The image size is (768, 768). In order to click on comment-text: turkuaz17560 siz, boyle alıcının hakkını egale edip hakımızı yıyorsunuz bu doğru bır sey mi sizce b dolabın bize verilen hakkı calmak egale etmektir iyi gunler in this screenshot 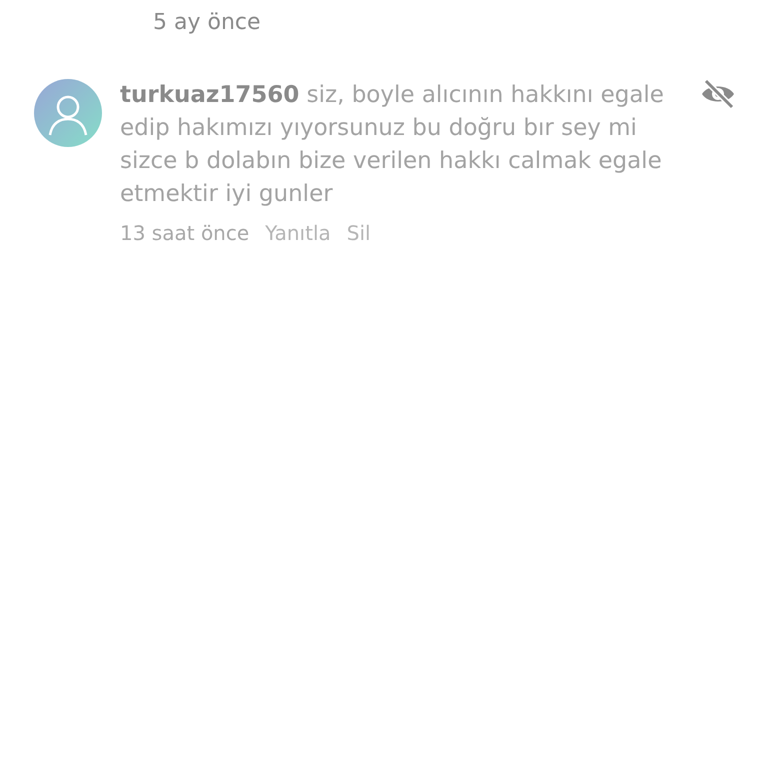, I will do `click(392, 145)`.